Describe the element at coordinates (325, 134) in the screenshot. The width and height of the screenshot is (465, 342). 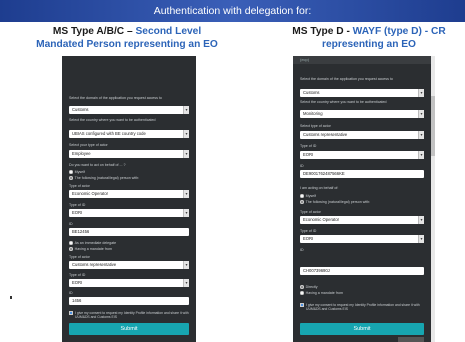
I see `actor-type-select-value: Customs representative` at that location.